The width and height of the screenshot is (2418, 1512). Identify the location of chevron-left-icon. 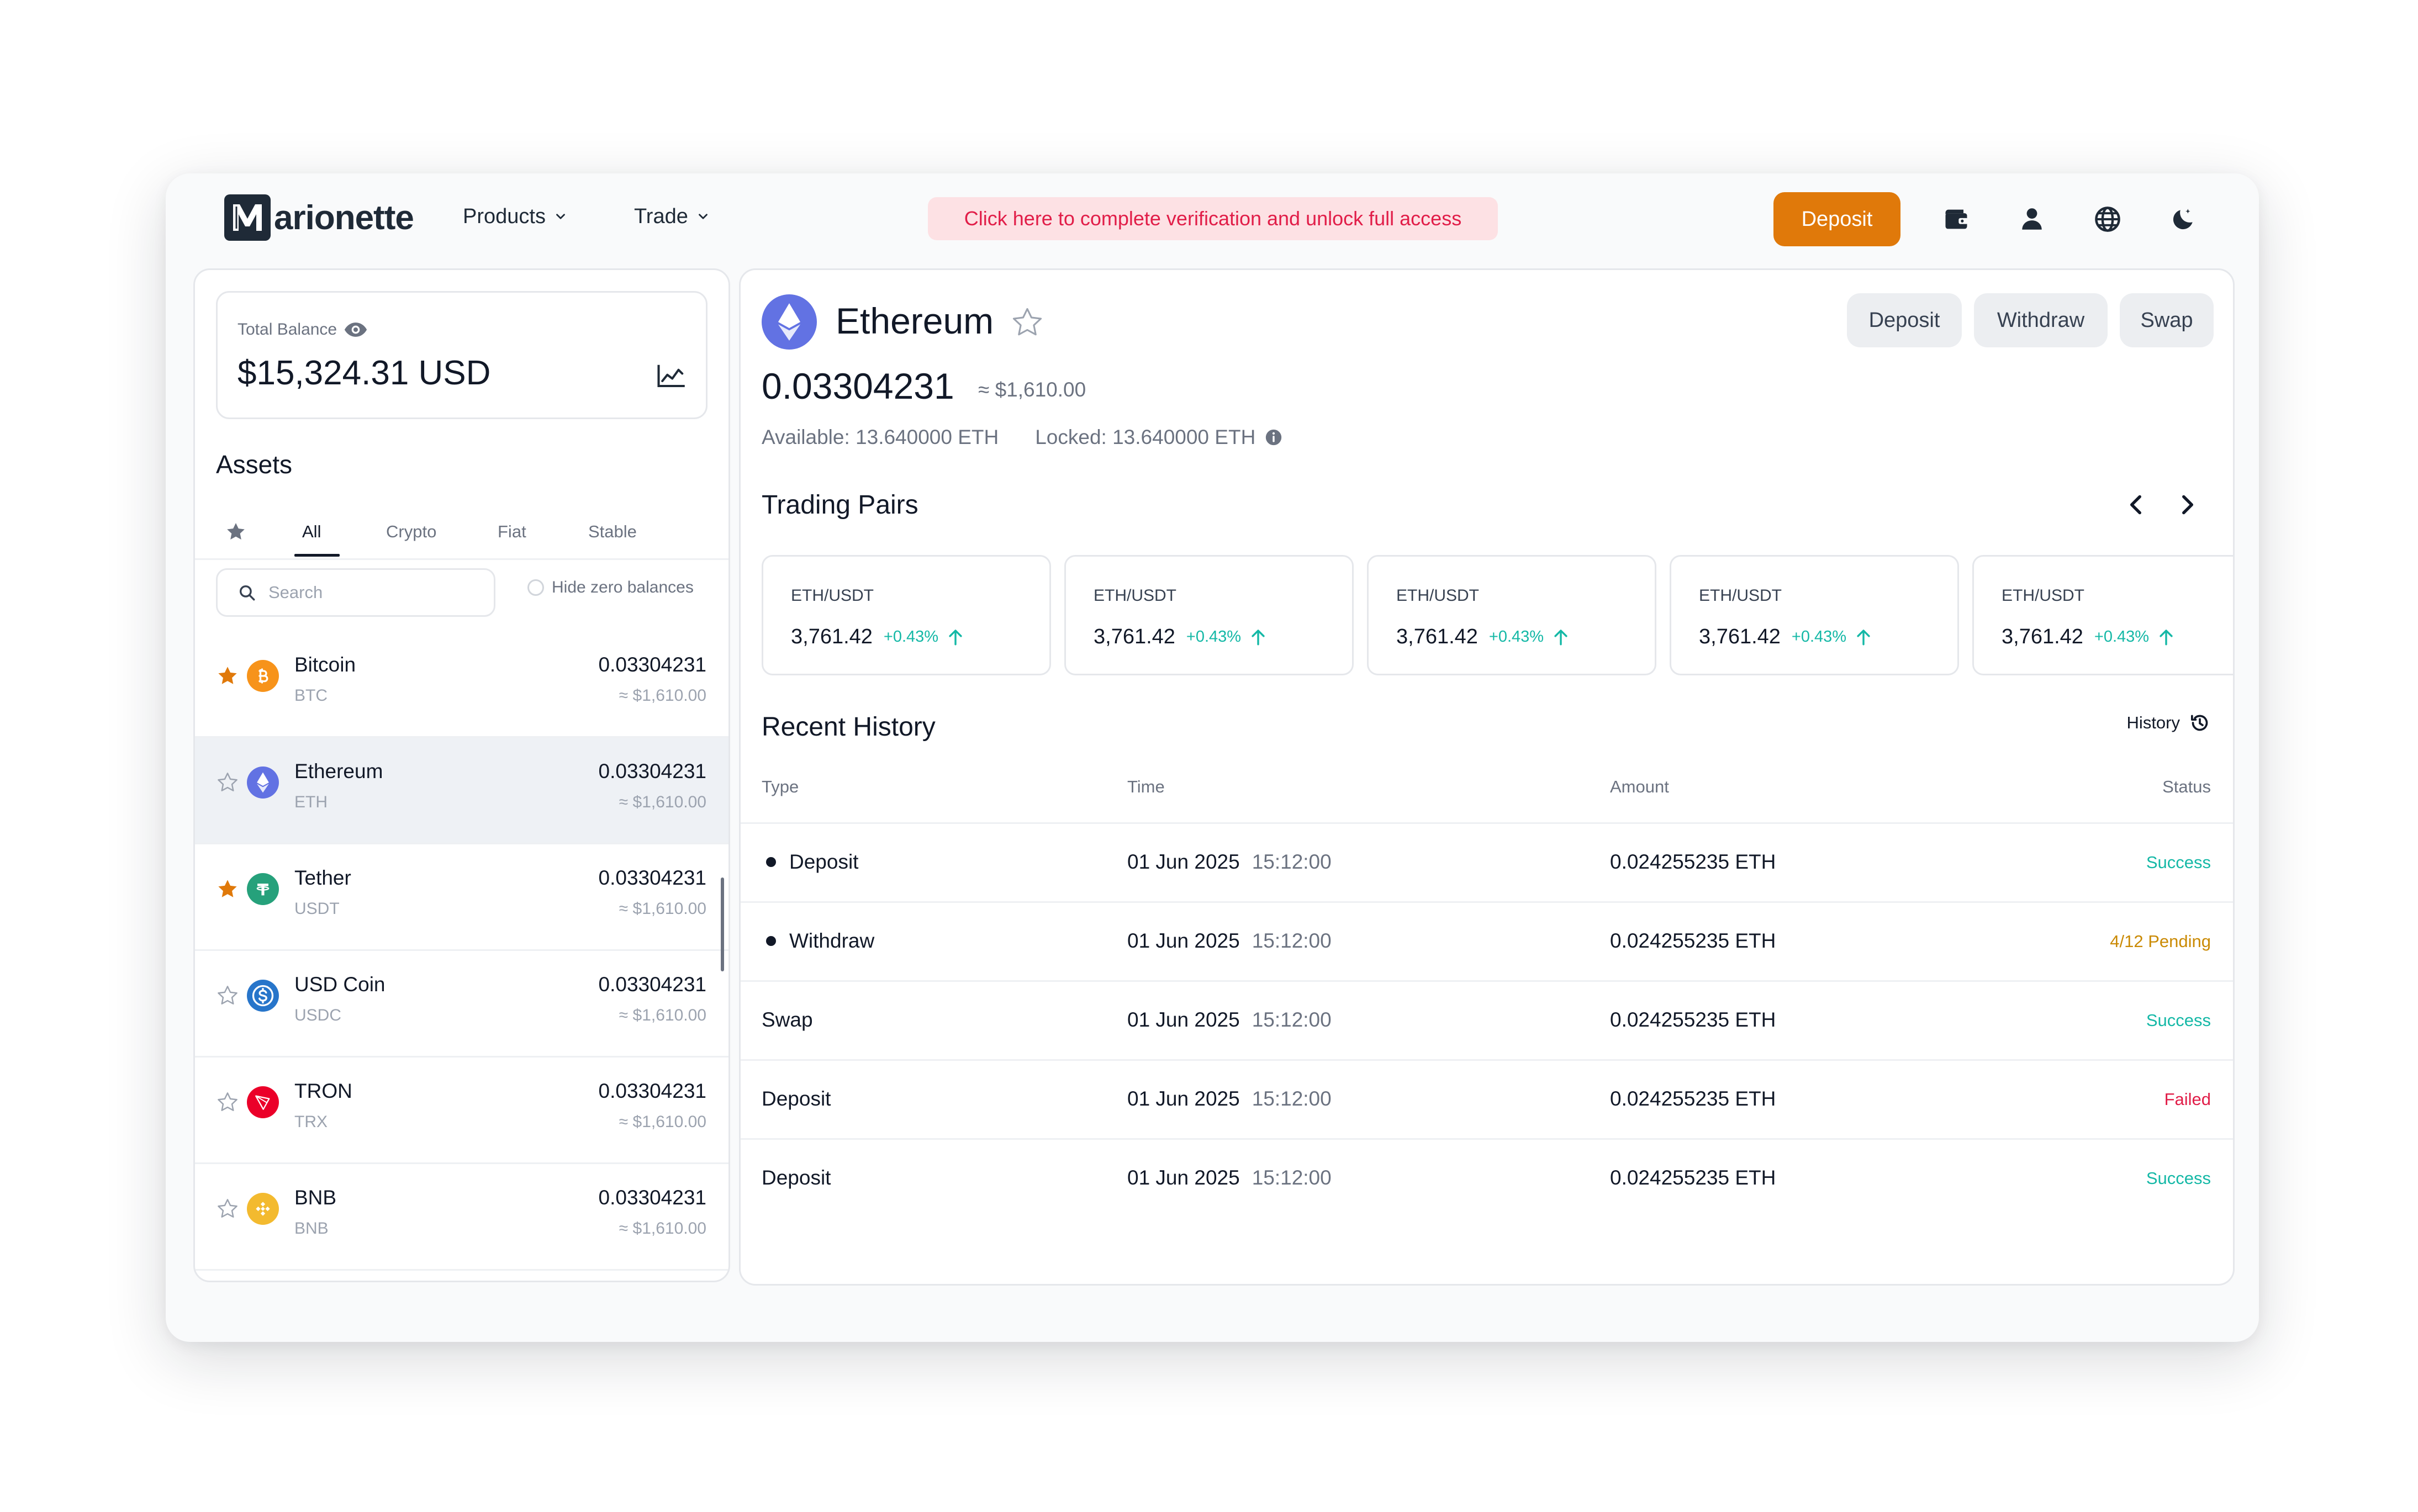
(2136, 505).